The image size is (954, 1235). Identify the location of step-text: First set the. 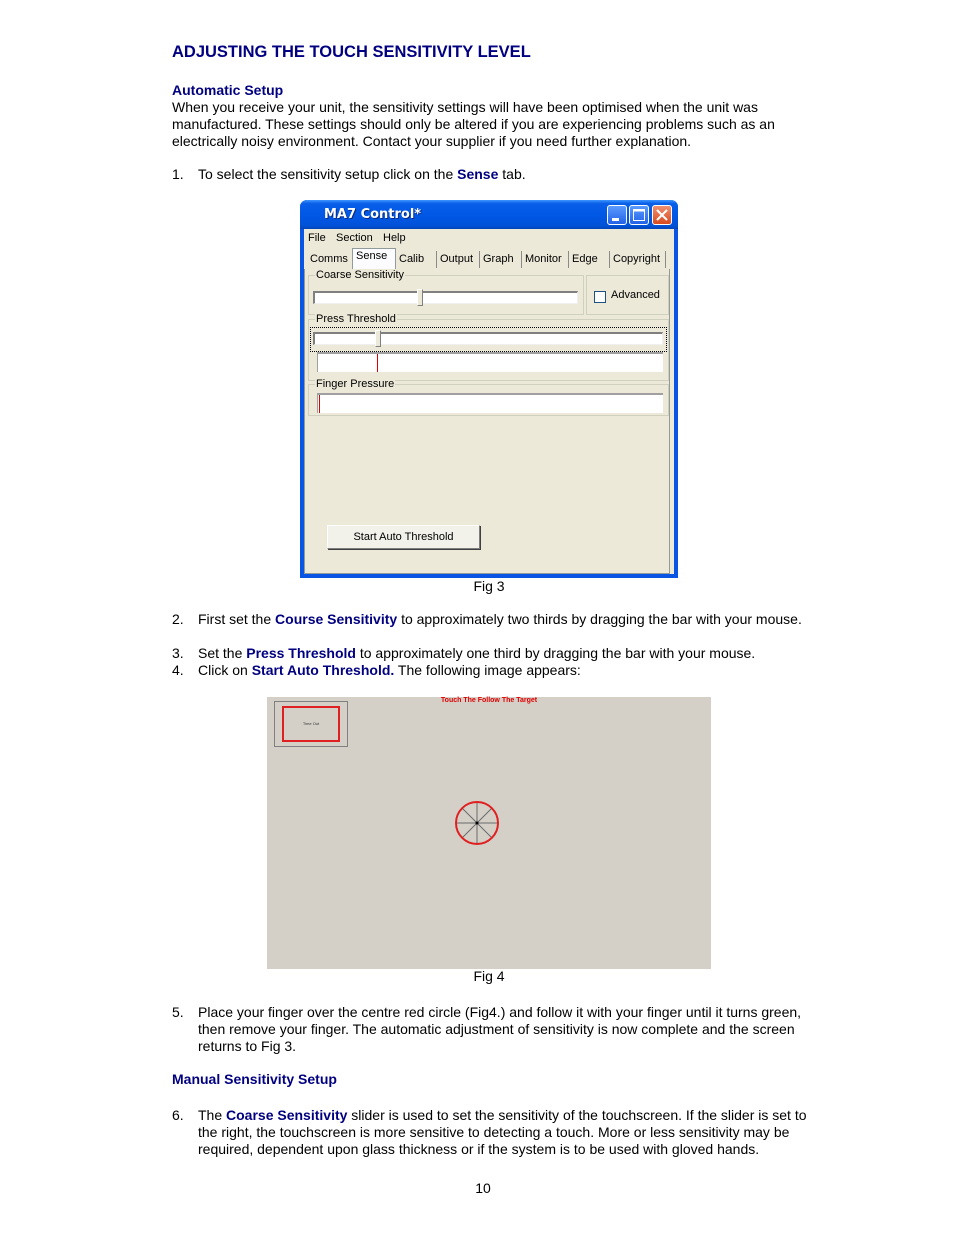
(237, 619).